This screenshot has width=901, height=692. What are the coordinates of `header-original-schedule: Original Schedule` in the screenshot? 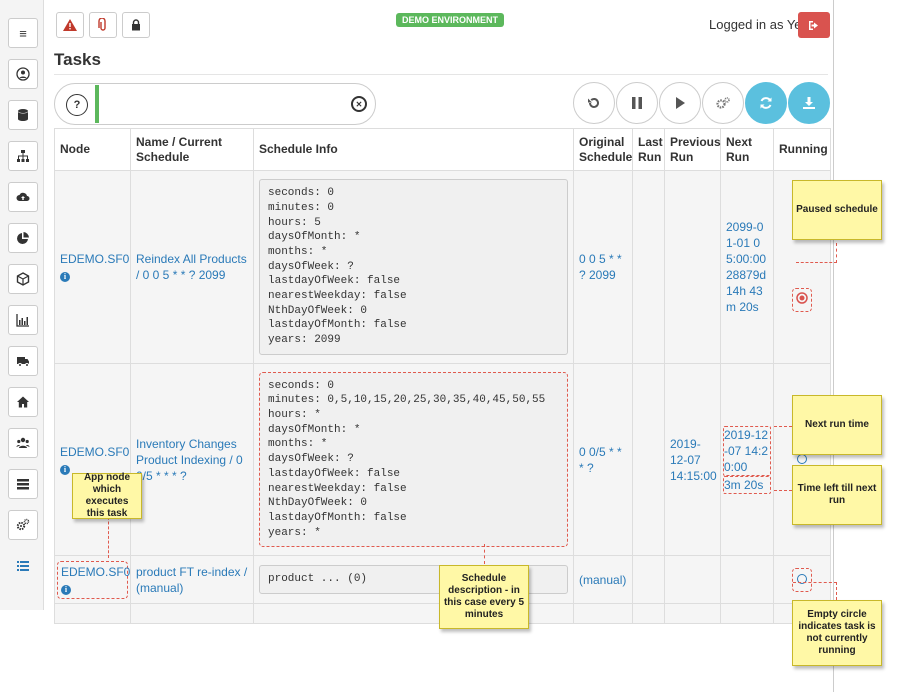 It's located at (603, 149).